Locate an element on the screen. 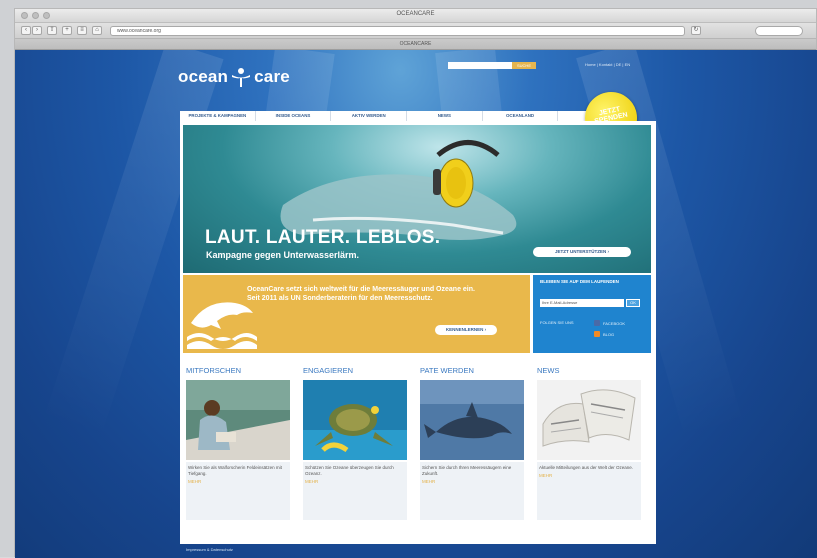 This screenshot has height=558, width=817. title-bar: OCEANCARE is located at coordinates (415, 16).